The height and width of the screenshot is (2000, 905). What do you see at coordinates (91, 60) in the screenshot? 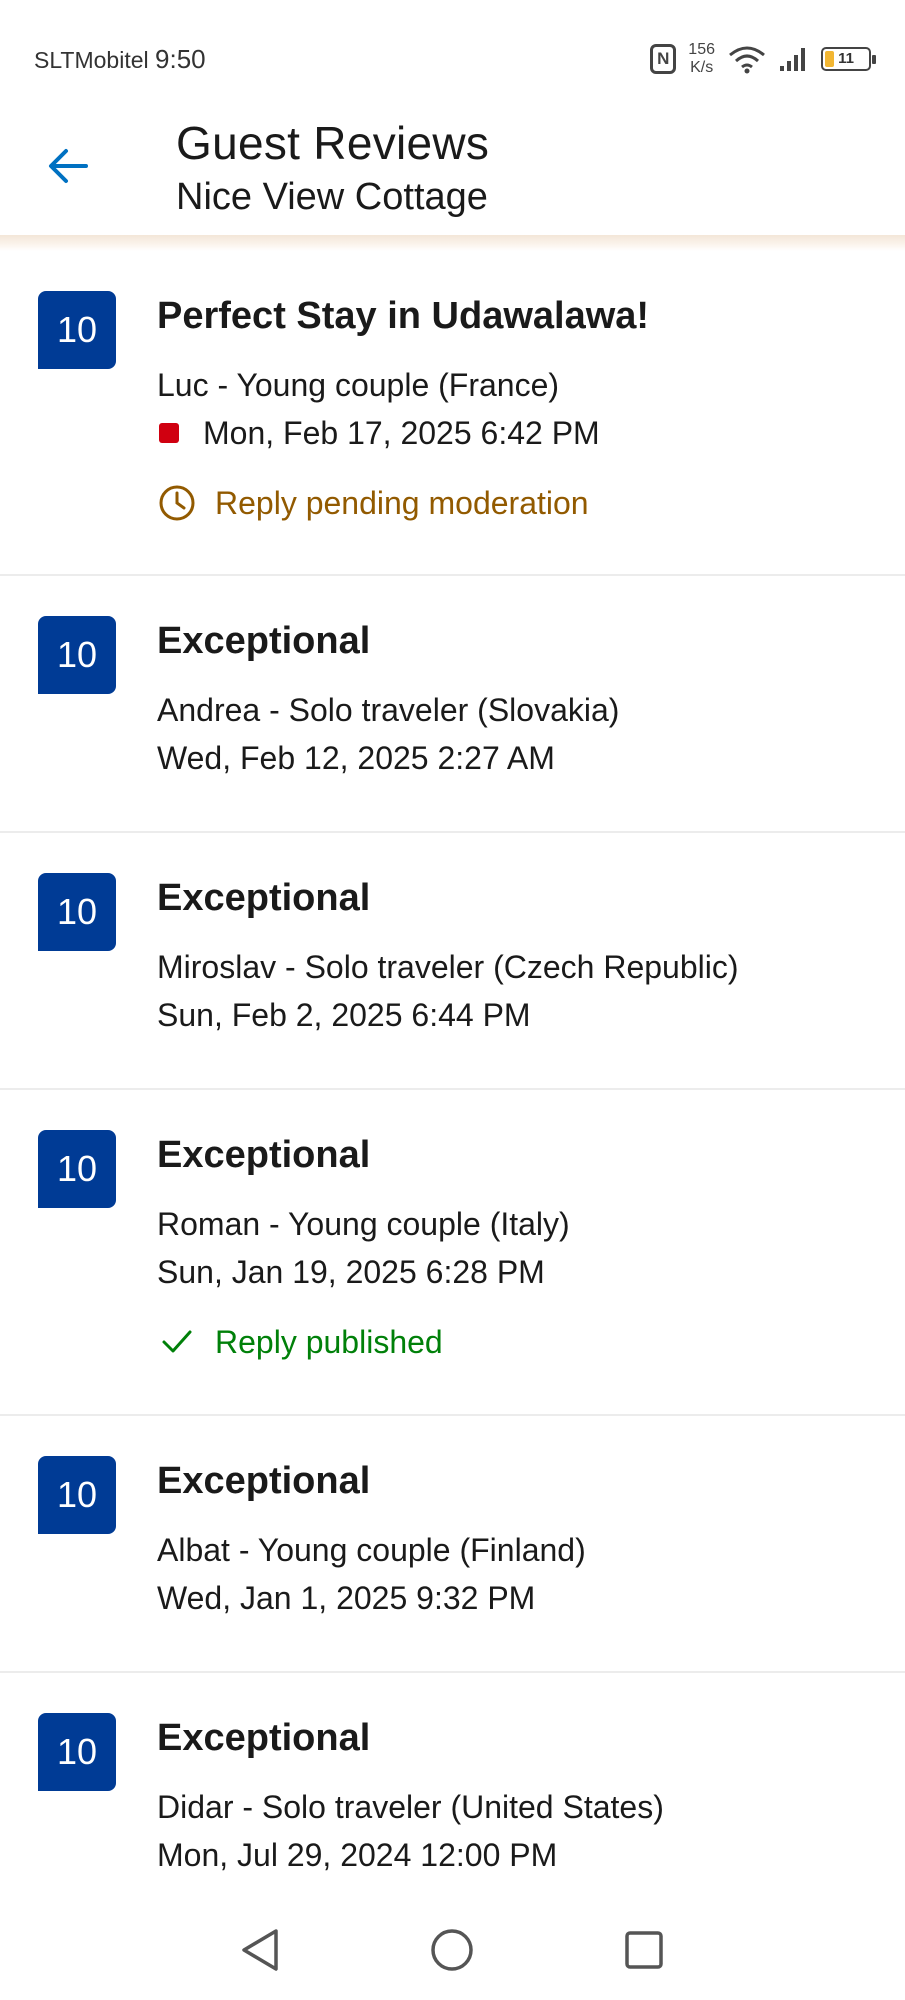
I see `carrier-name: SLTMobitel` at bounding box center [91, 60].